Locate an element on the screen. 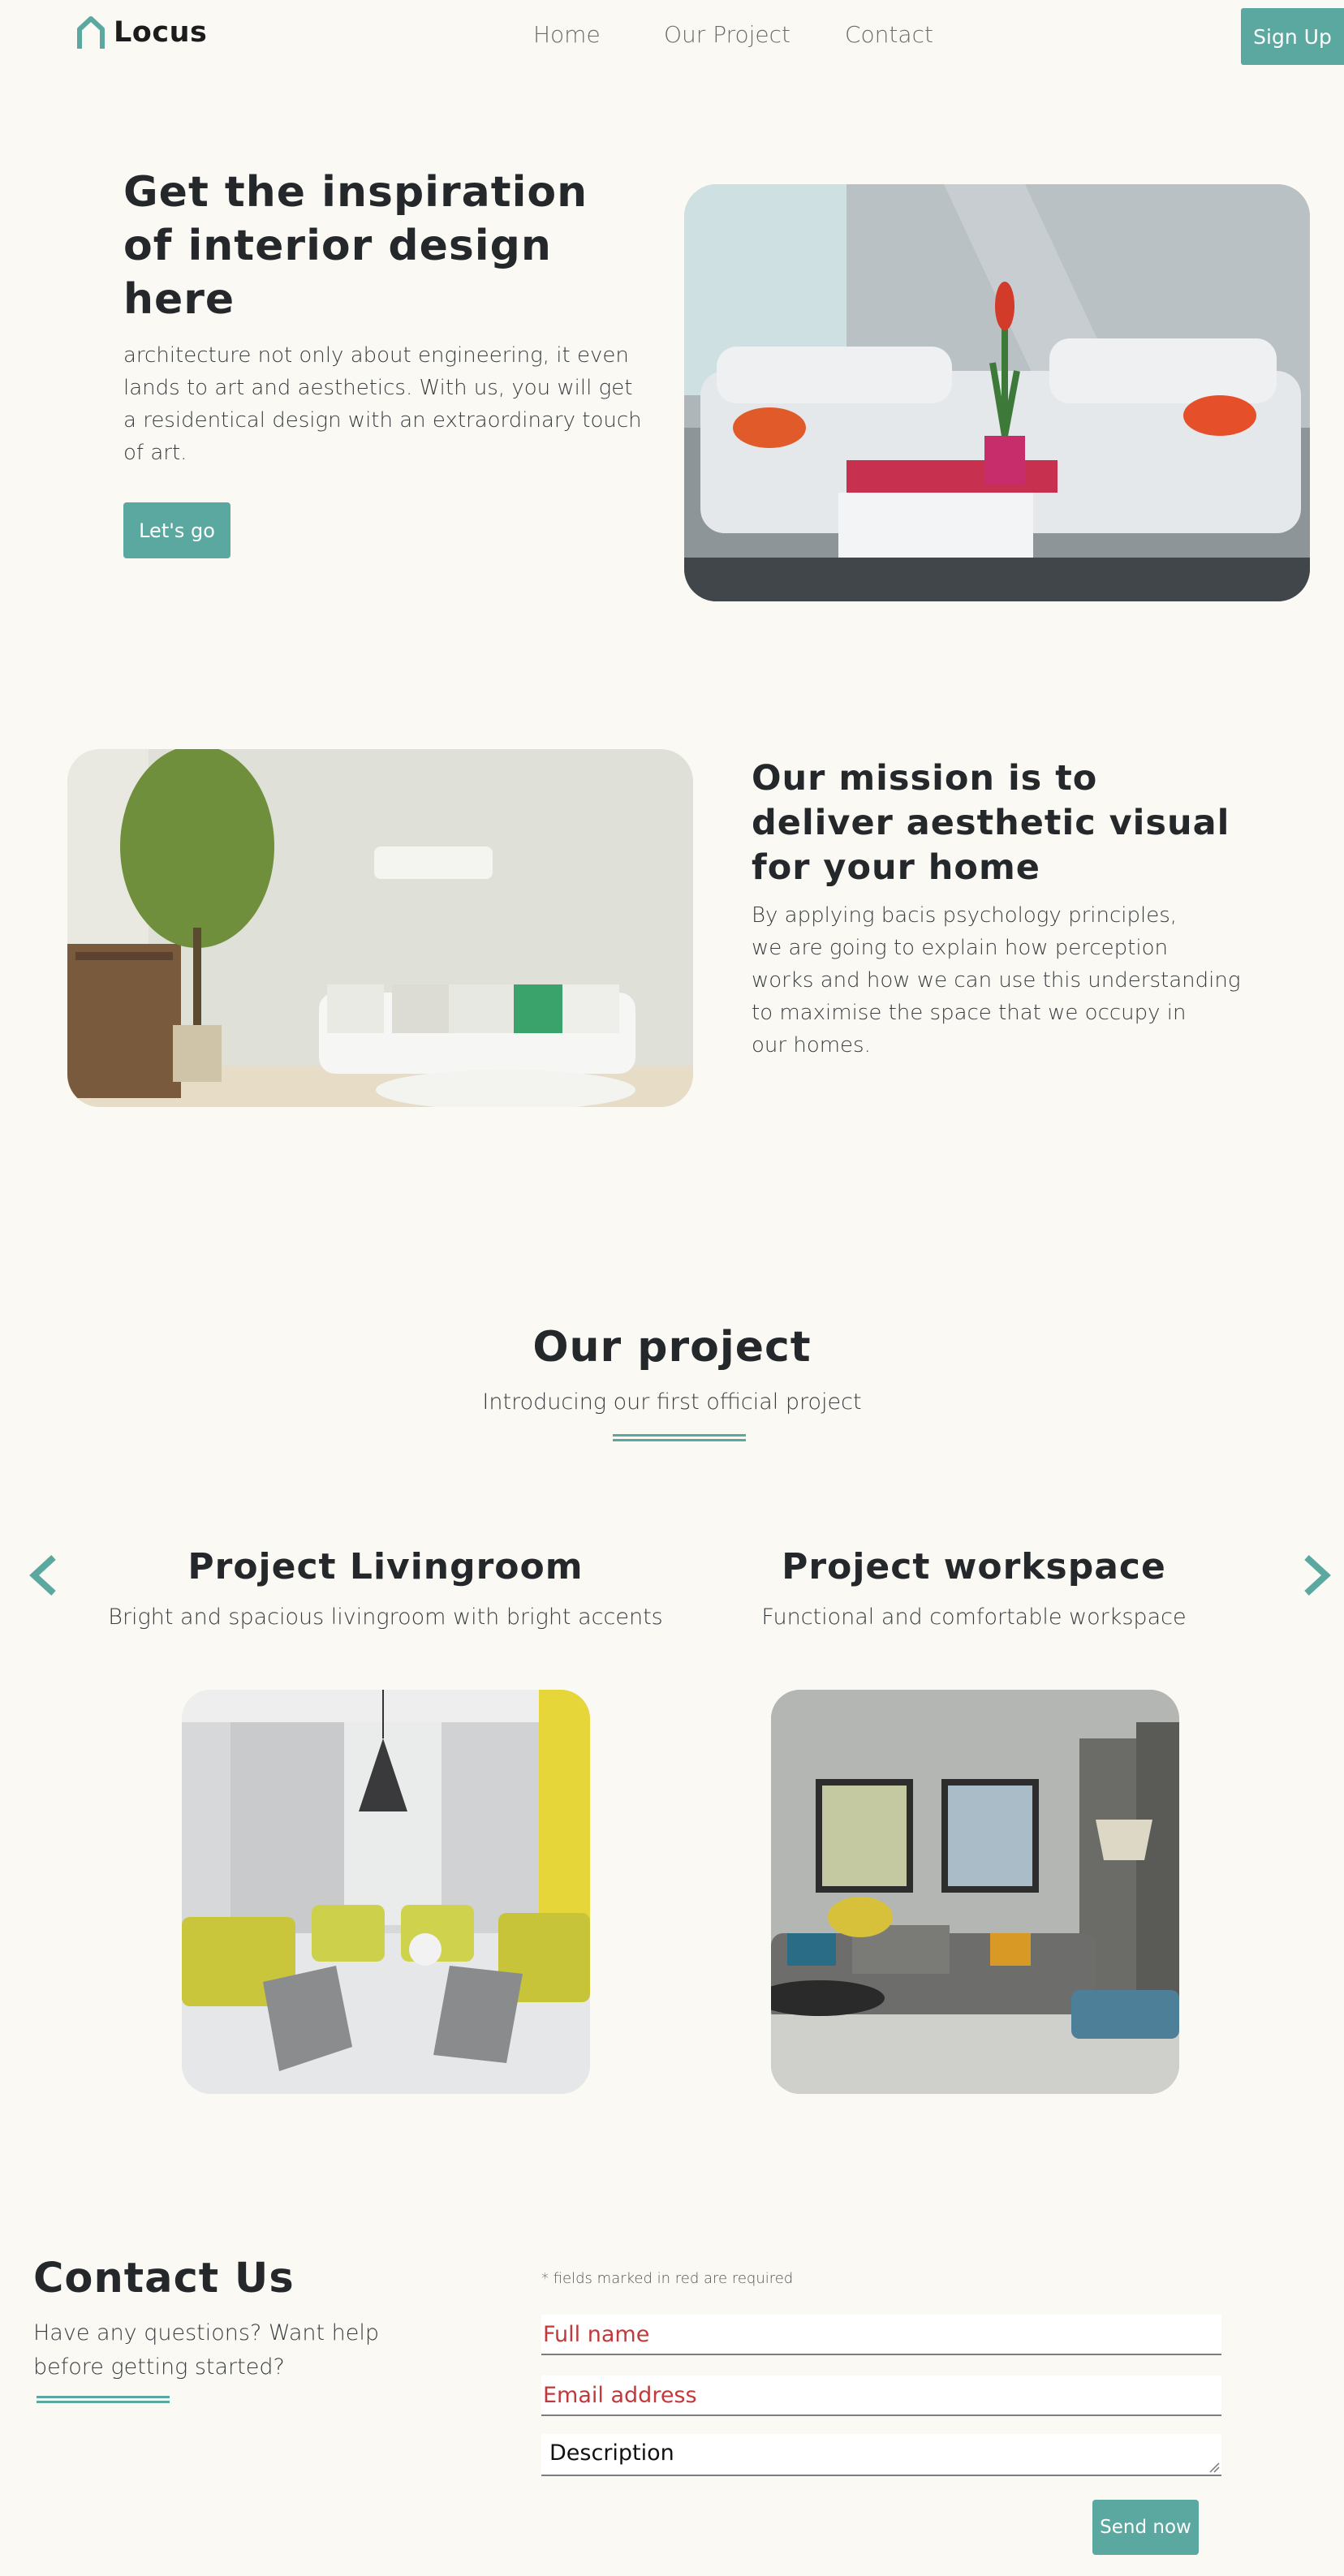  mission-body-line: to maximise the space that we occupy in is located at coordinates (970, 1013).